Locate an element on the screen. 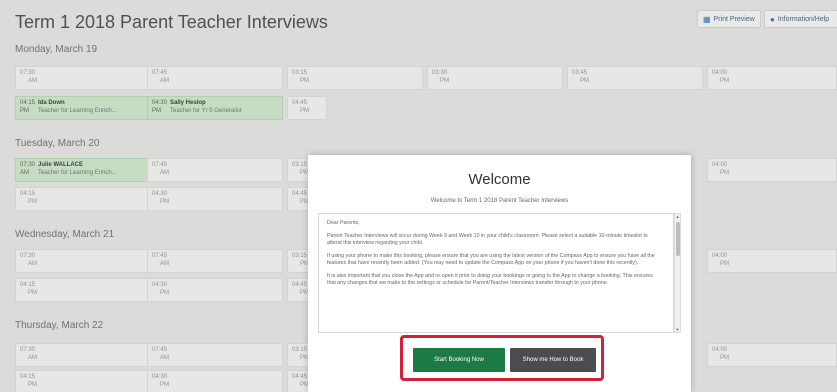 The image size is (837, 392). scroll-up-icon: ▲ is located at coordinates (677, 216).